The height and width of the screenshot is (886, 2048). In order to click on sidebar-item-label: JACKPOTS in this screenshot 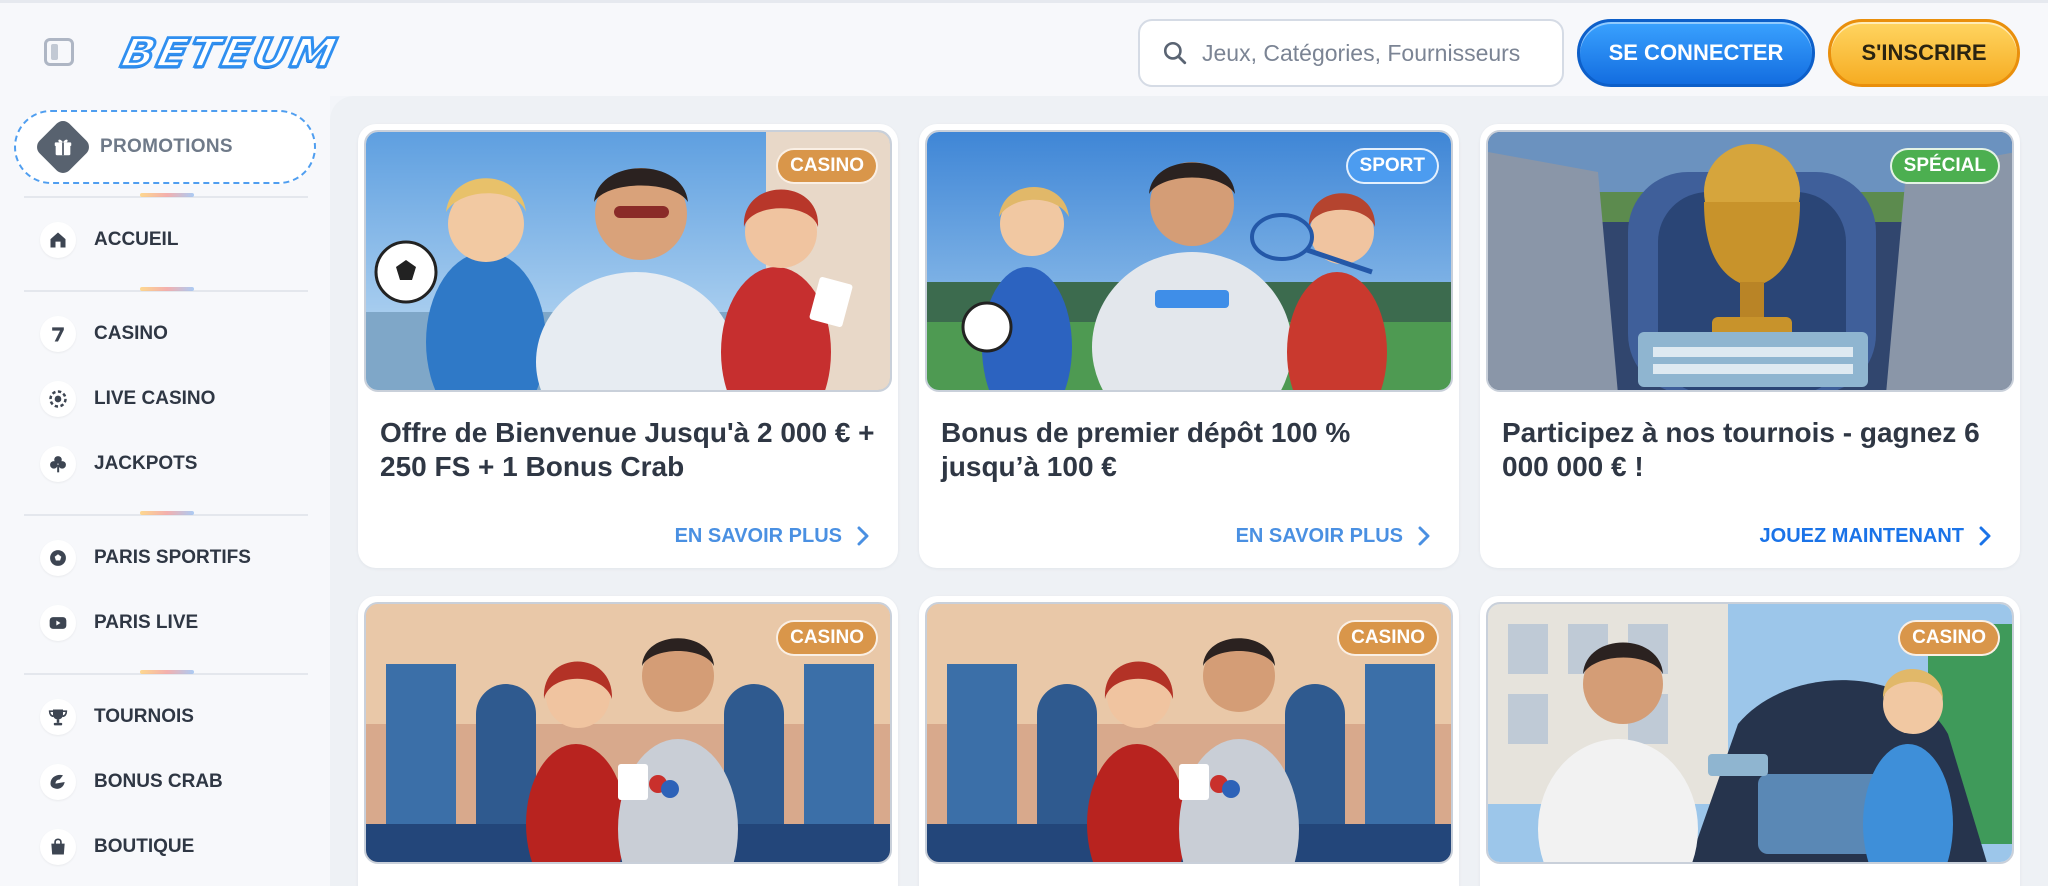, I will do `click(146, 463)`.